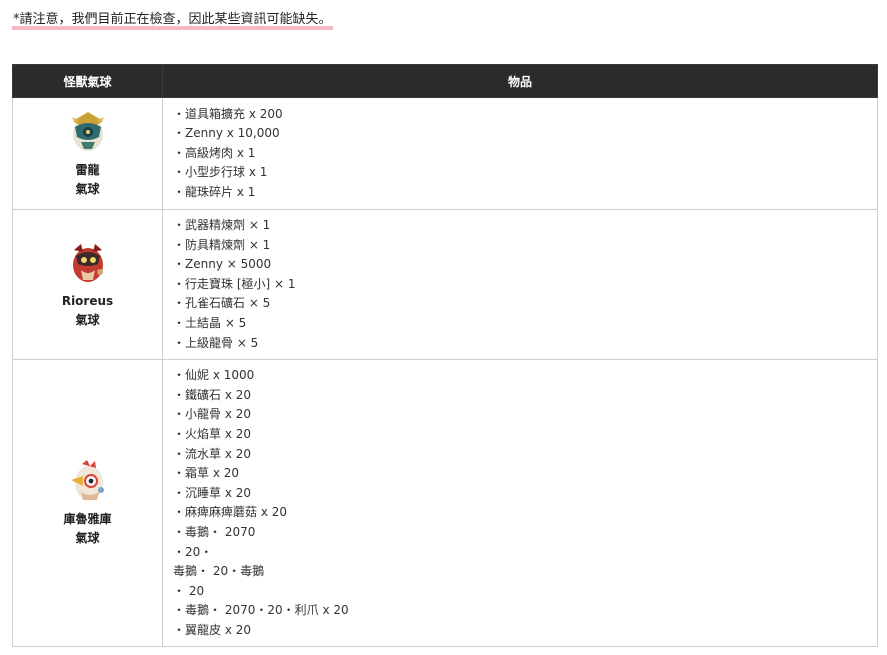 Image resolution: width=887 pixels, height=655 pixels. Describe the element at coordinates (212, 414) in the screenshot. I see `list-item: ・小龍骨 x 20` at that location.